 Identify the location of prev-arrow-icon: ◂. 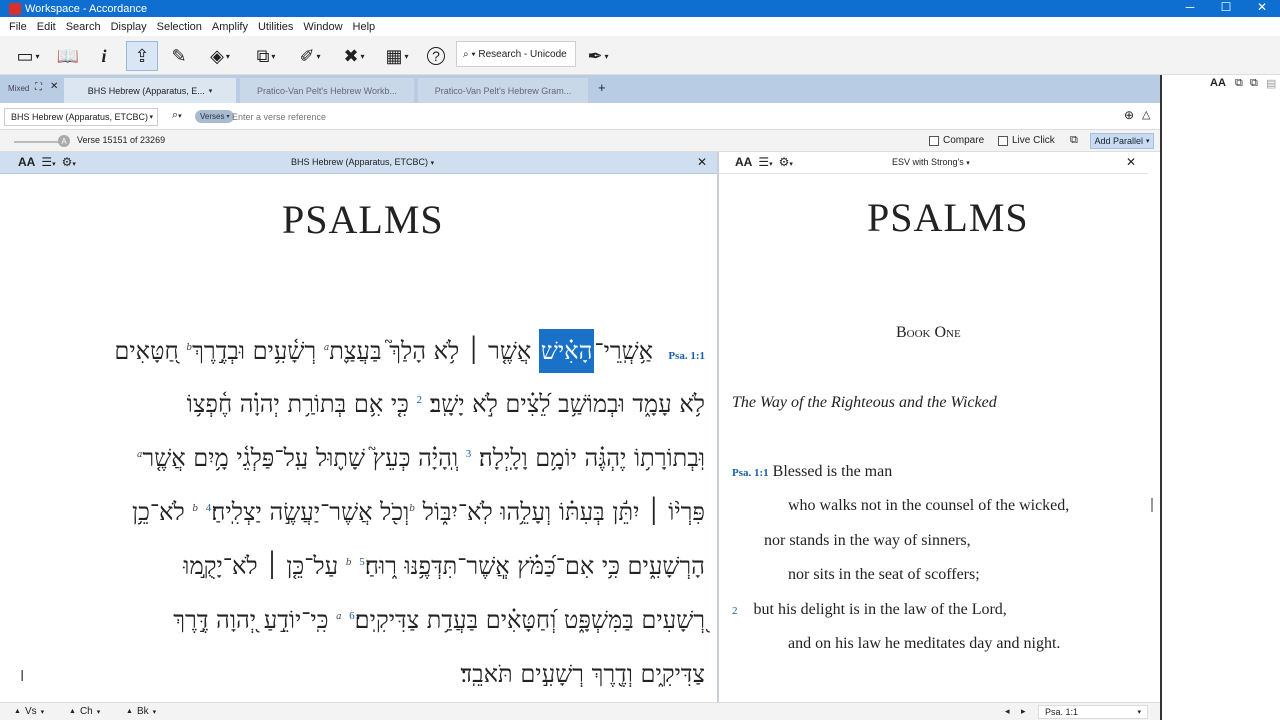
(1007, 711).